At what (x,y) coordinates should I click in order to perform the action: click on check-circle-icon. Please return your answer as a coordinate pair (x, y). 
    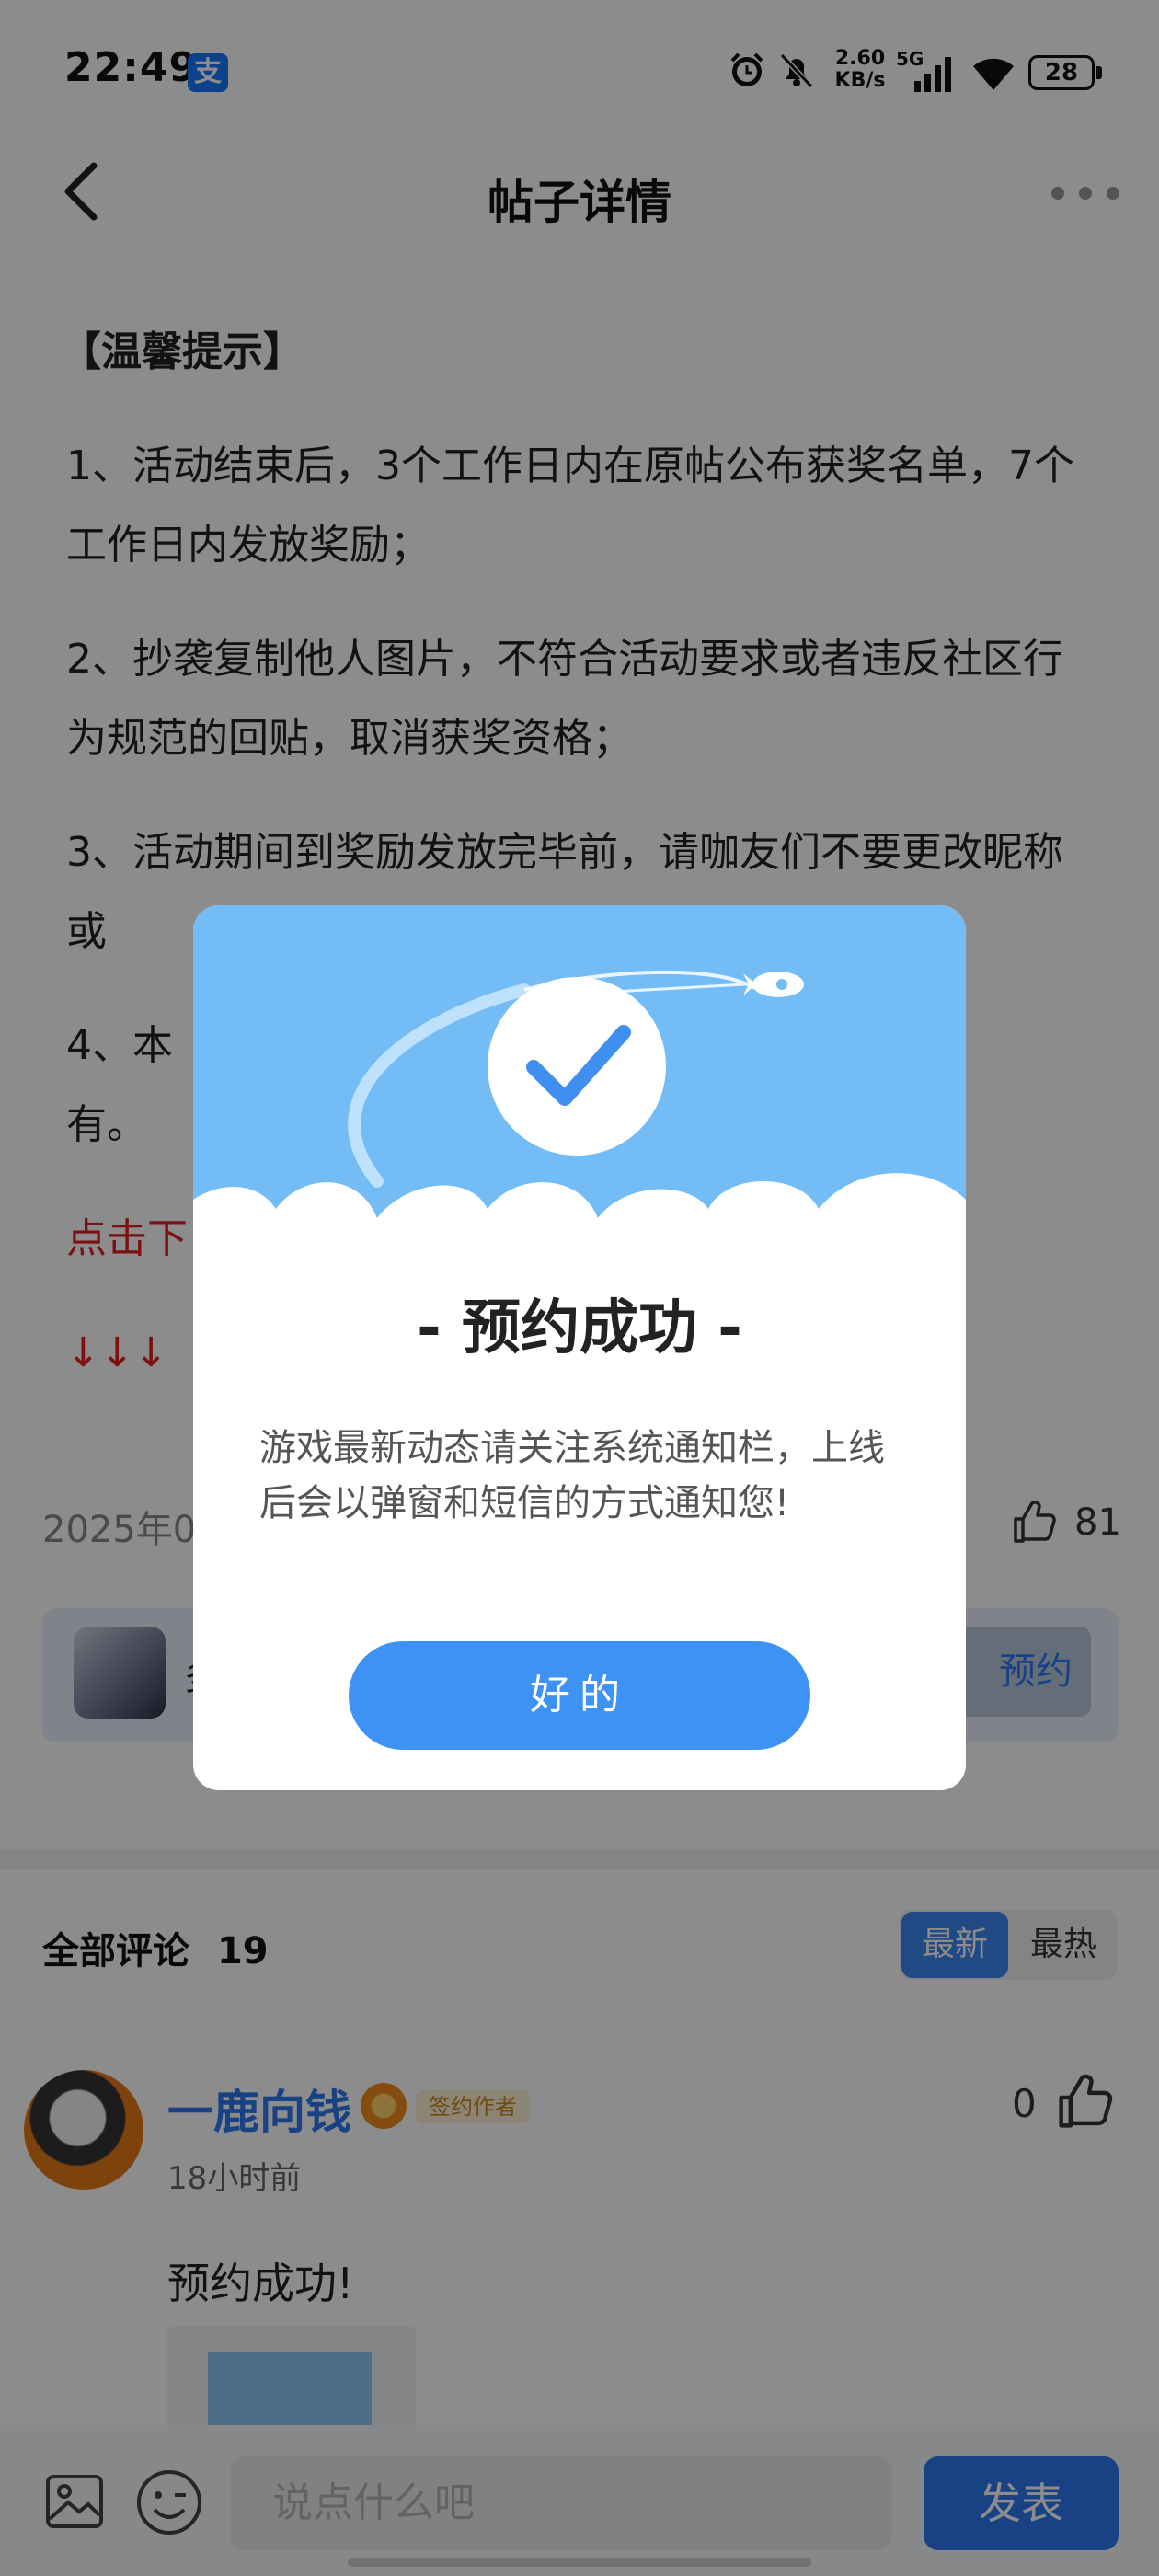
    Looking at the image, I should click on (577, 1066).